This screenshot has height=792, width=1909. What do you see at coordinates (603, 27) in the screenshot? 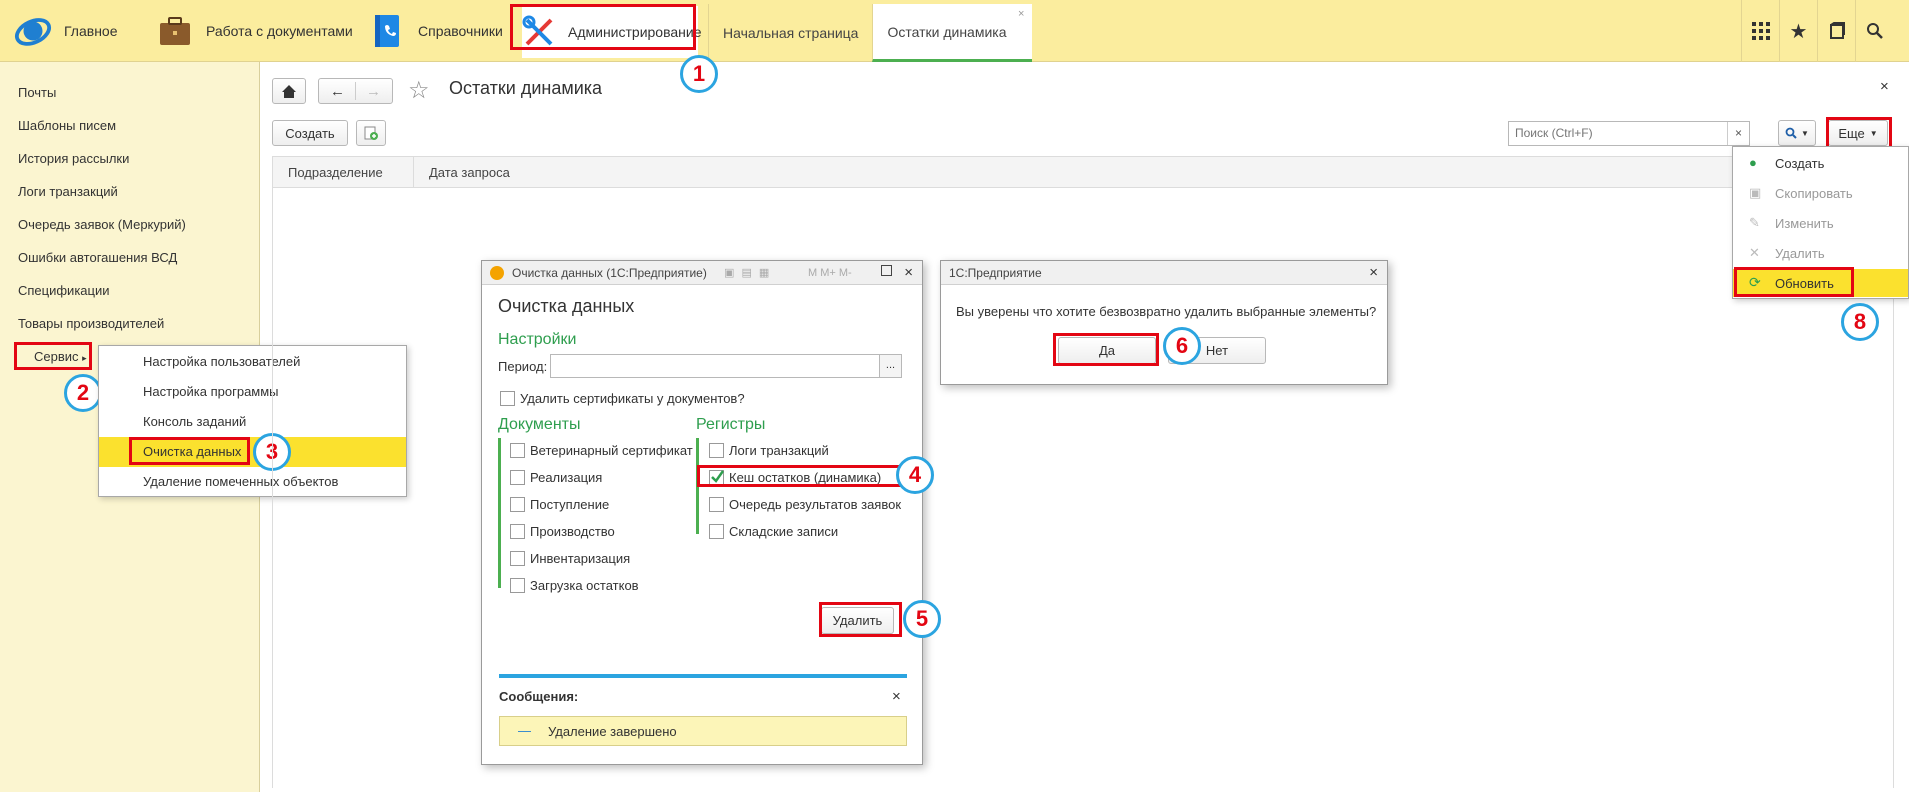
I see `highlight-administration` at bounding box center [603, 27].